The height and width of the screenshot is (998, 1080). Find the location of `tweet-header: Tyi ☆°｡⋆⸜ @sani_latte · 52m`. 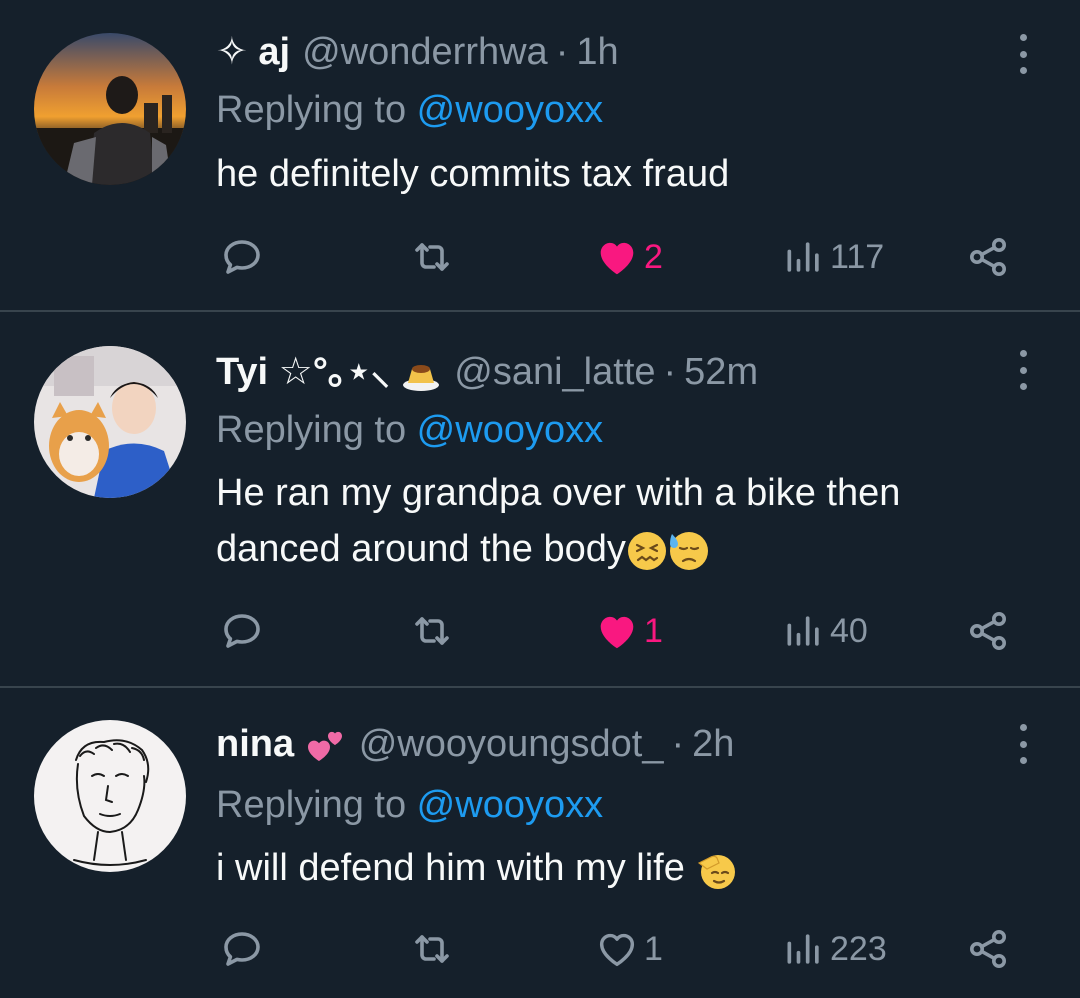

tweet-header: Tyi ☆°｡⋆⸜ @sani_latte · 52m is located at coordinates (487, 372).